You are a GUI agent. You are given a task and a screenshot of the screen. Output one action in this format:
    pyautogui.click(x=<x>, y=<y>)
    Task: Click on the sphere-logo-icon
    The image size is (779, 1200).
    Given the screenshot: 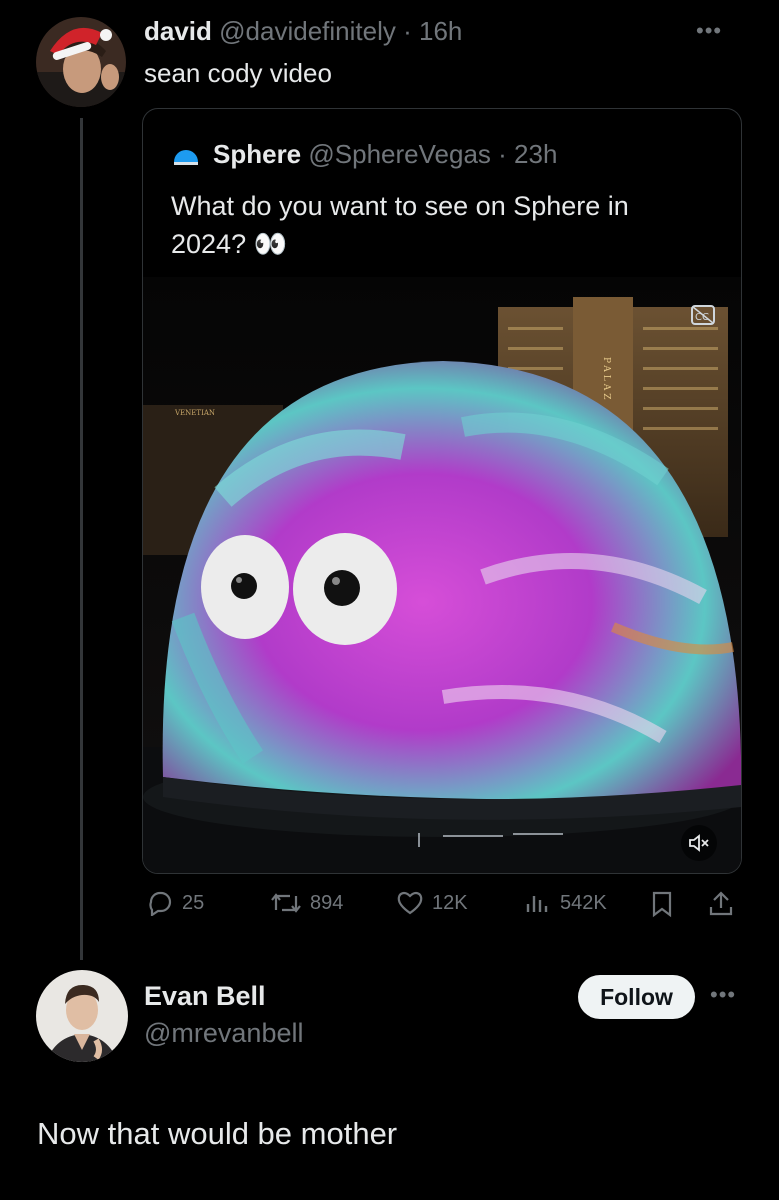 What is the action you would take?
    pyautogui.click(x=186, y=155)
    